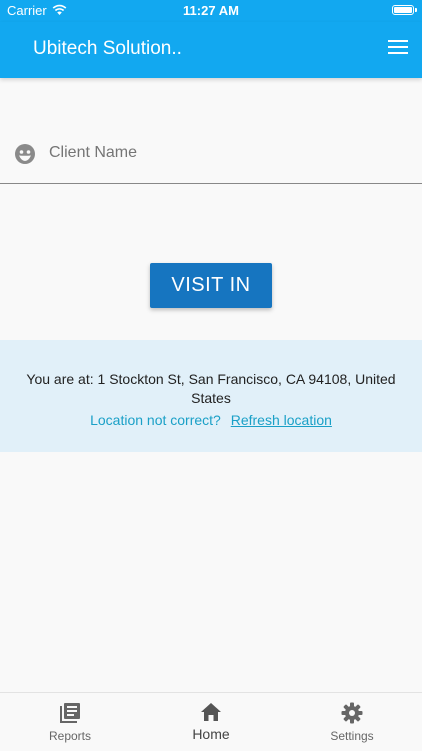 This screenshot has width=422, height=751. What do you see at coordinates (211, 712) in the screenshot?
I see `home-icon` at bounding box center [211, 712].